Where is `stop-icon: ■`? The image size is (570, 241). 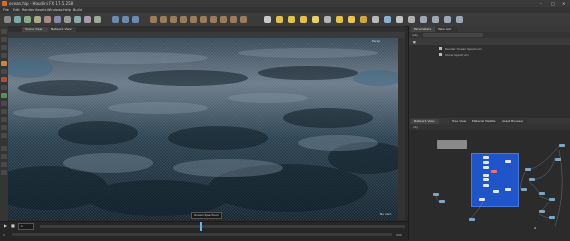
stop-icon: ■ is located at coordinates (13, 226).